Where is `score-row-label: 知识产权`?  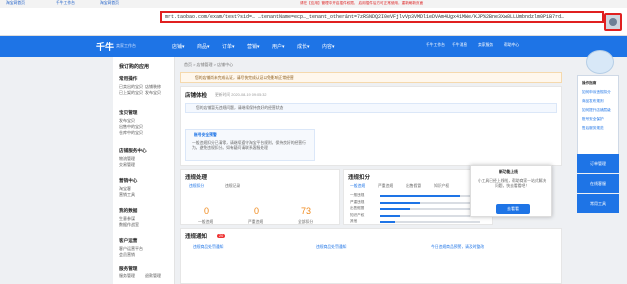
score-row-label: 知识产权 is located at coordinates (357, 214).